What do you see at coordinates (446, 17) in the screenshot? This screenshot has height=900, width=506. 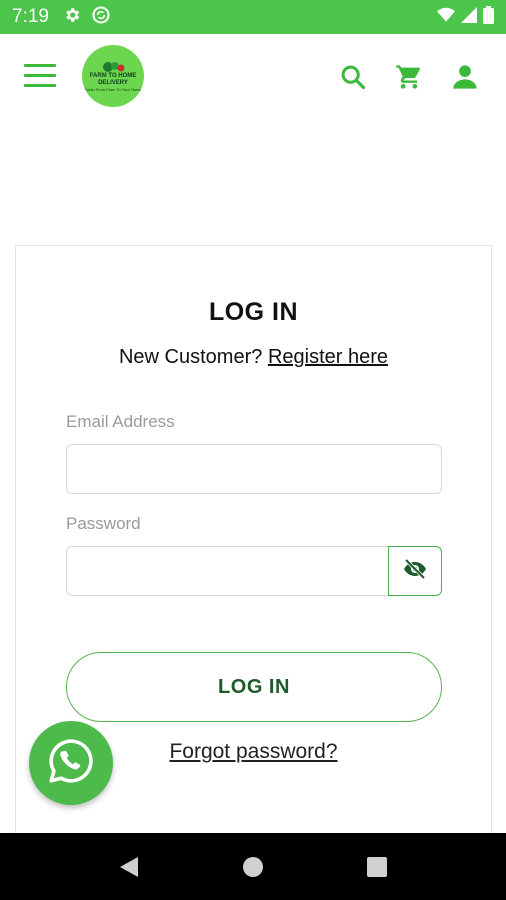 I see `wifi-icon` at bounding box center [446, 17].